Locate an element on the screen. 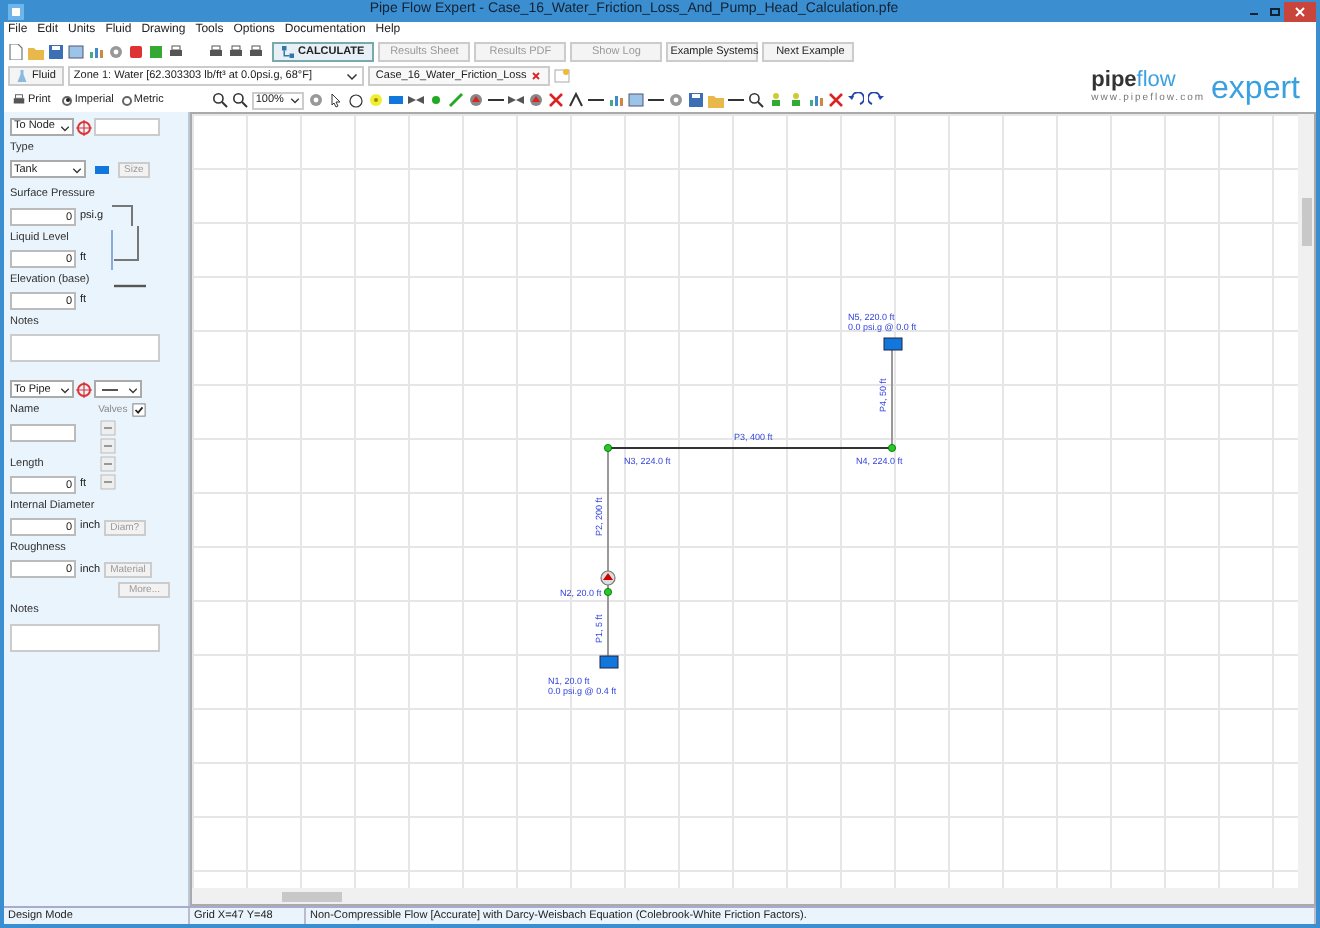 Image resolution: width=1320 pixels, height=928 pixels. vertical-scrollbar is located at coordinates (1306, 501).